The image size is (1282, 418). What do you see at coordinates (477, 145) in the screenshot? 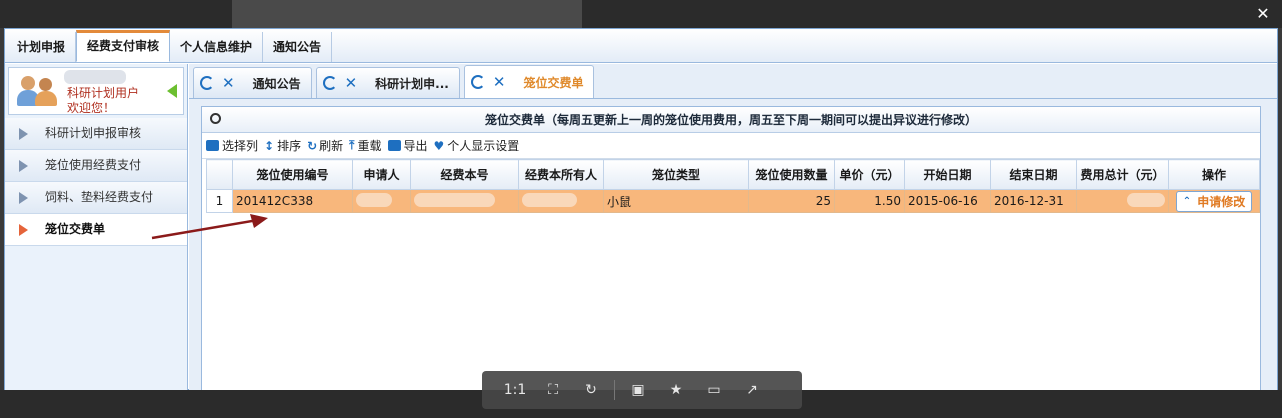
I see `personal-display-button: ♥ 个人显示设置` at bounding box center [477, 145].